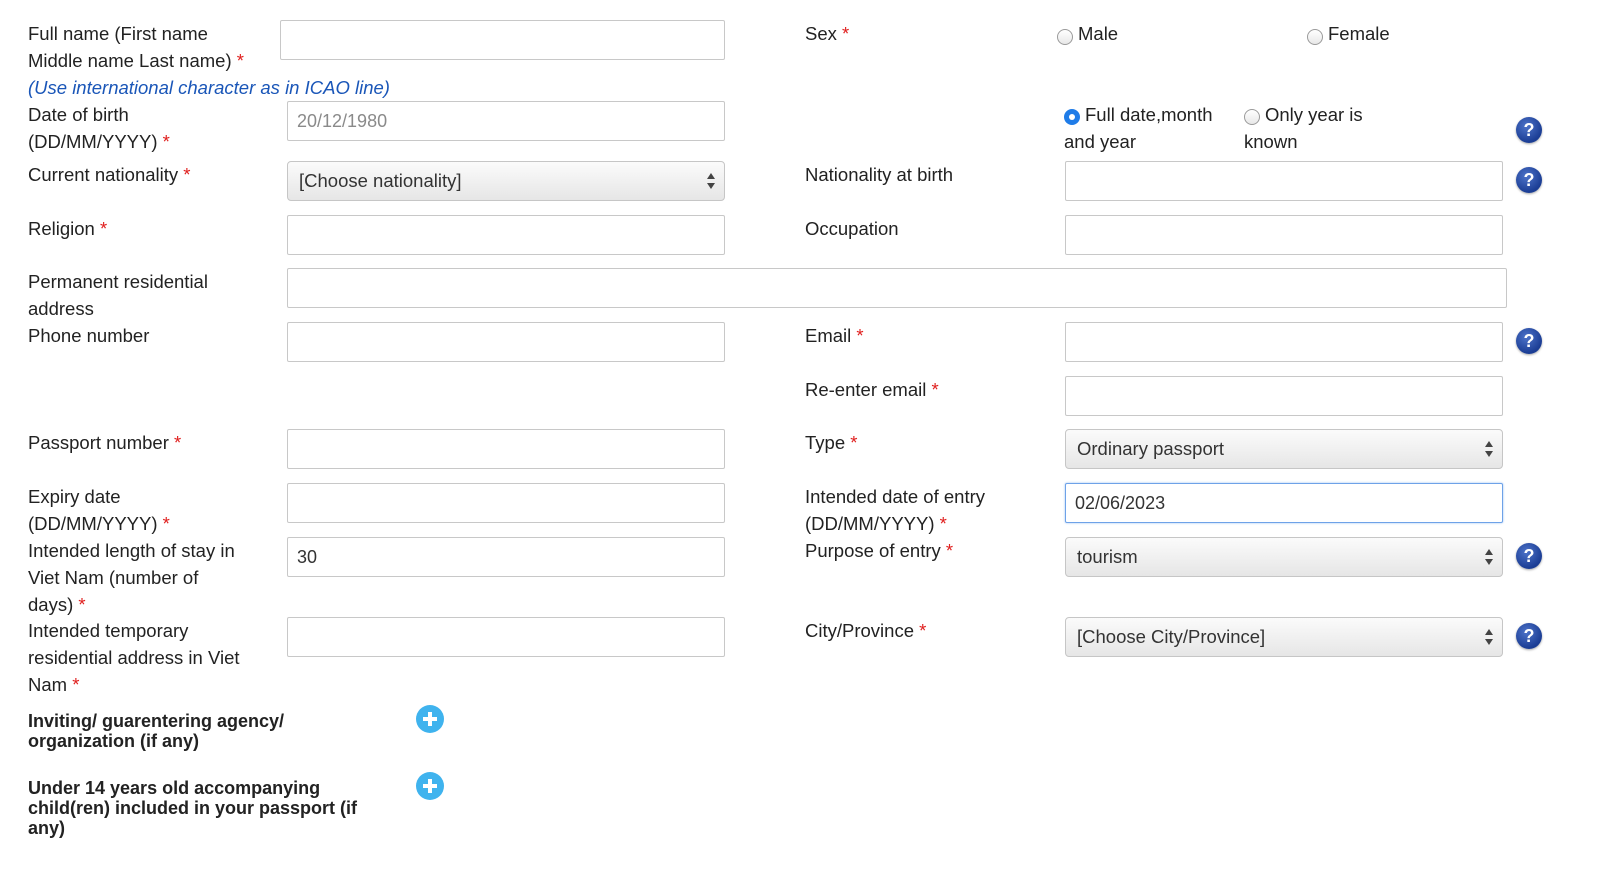 The image size is (1600, 878). What do you see at coordinates (1284, 557) in the screenshot?
I see `purpose-select: tourism` at bounding box center [1284, 557].